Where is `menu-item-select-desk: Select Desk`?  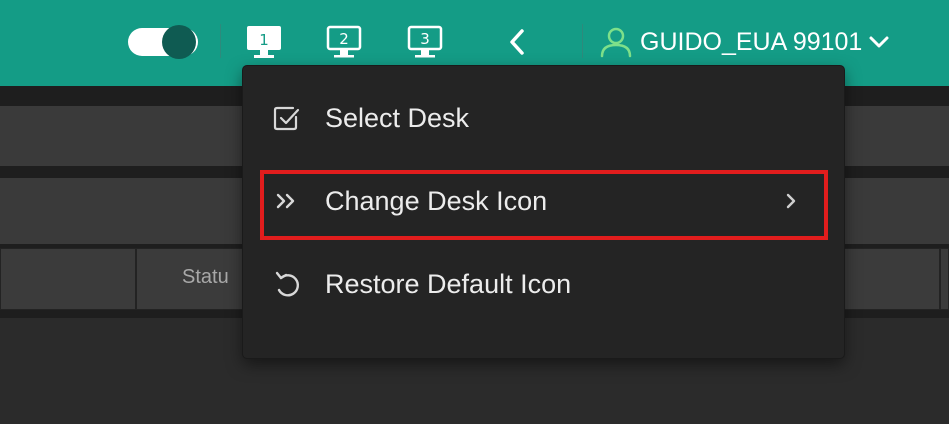 menu-item-select-desk: Select Desk is located at coordinates (543, 118).